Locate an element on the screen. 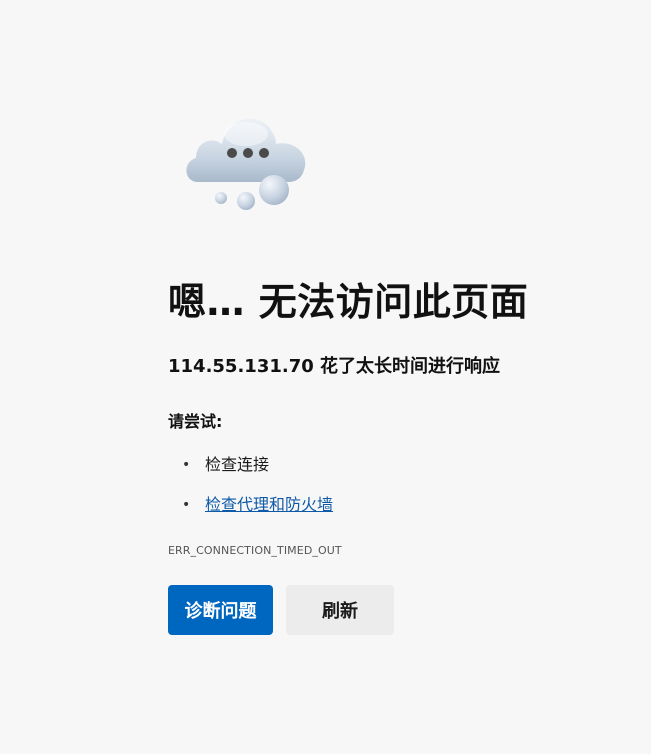 This screenshot has width=651, height=754. suggestion-label: 检查连接 is located at coordinates (237, 464).